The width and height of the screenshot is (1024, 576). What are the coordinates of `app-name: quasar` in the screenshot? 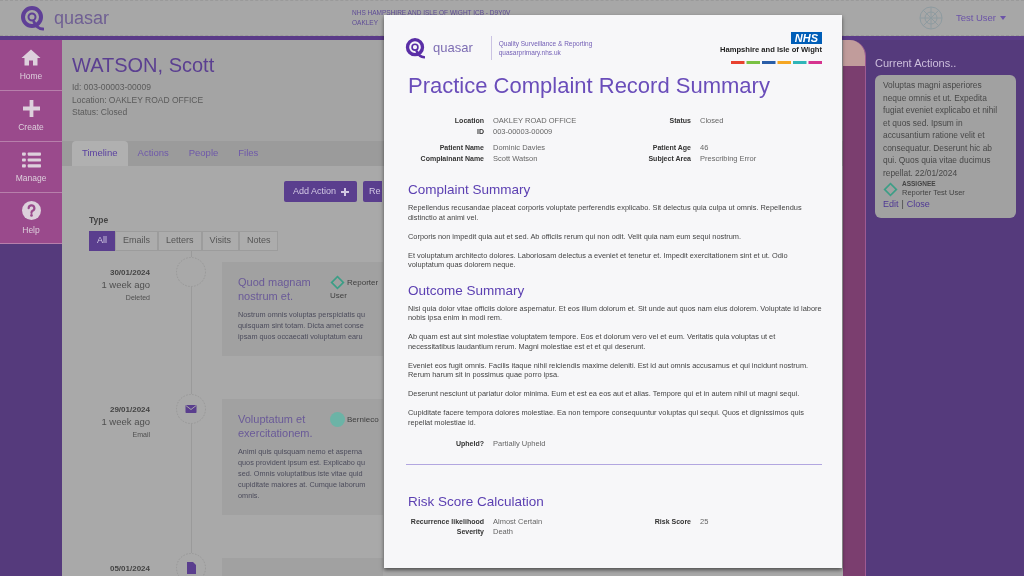 It's located at (82, 18).